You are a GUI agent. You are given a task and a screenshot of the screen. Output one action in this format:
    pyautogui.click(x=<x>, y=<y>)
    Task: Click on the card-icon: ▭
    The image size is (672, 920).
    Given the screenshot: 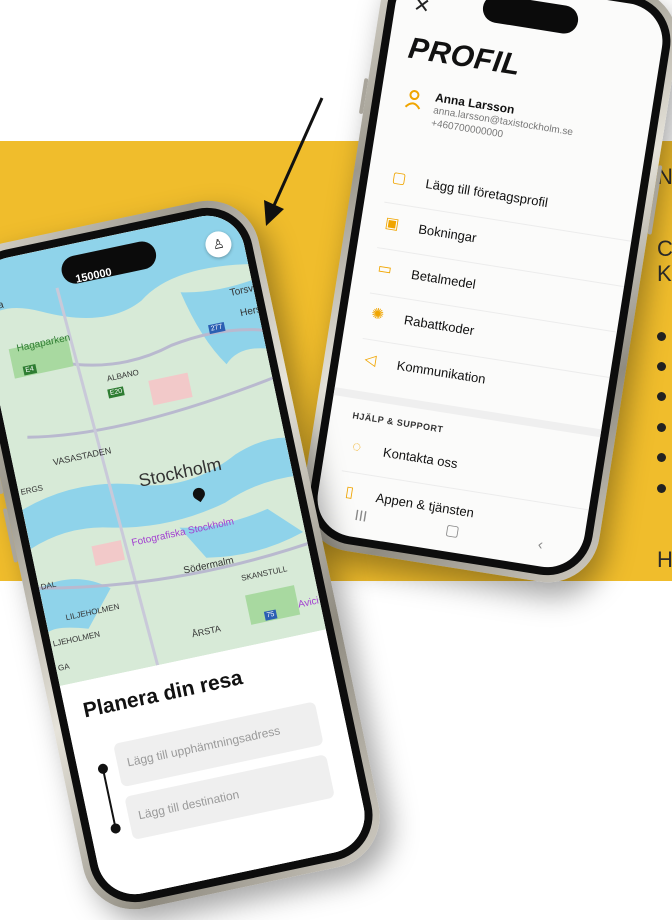 What is the action you would take?
    pyautogui.click(x=385, y=269)
    